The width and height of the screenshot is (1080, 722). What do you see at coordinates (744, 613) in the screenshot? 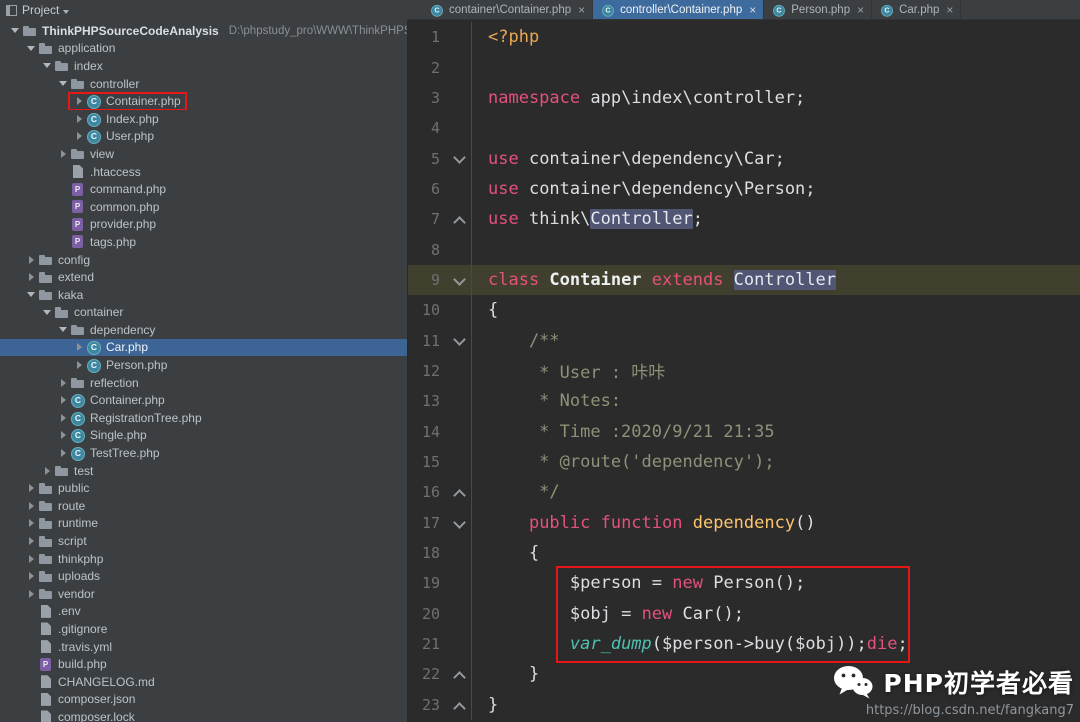
I see `code-line: 20 $obj = new Car();` at bounding box center [744, 613].